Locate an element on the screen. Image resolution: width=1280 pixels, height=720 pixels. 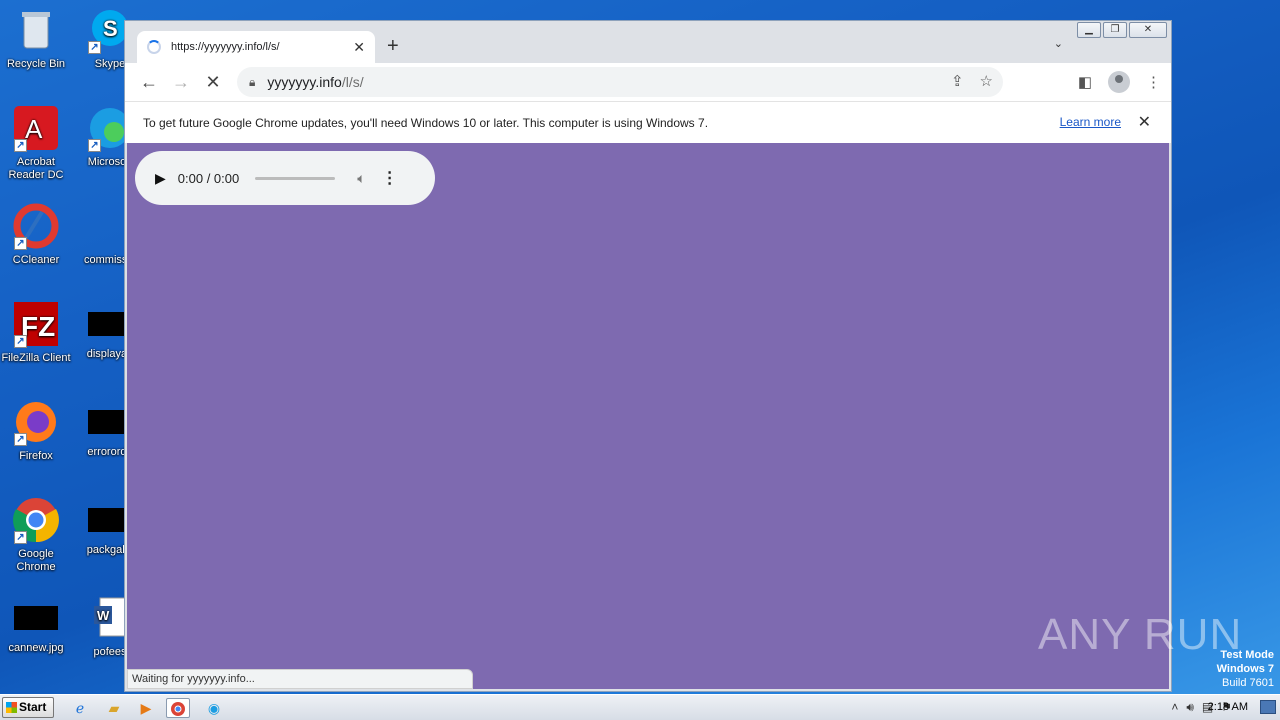
svg-text: A is located at coordinates (34, 129).